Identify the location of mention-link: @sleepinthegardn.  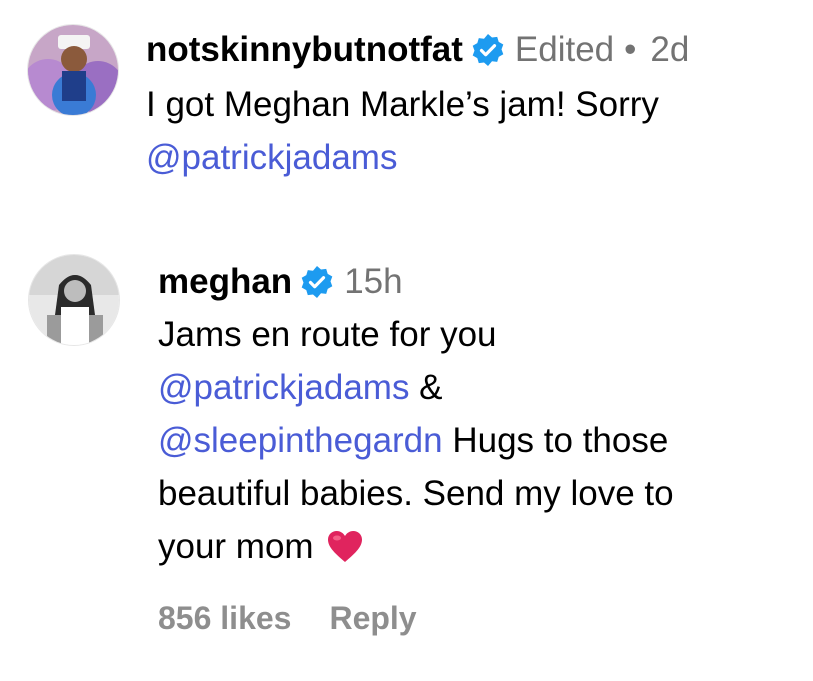
(300, 440).